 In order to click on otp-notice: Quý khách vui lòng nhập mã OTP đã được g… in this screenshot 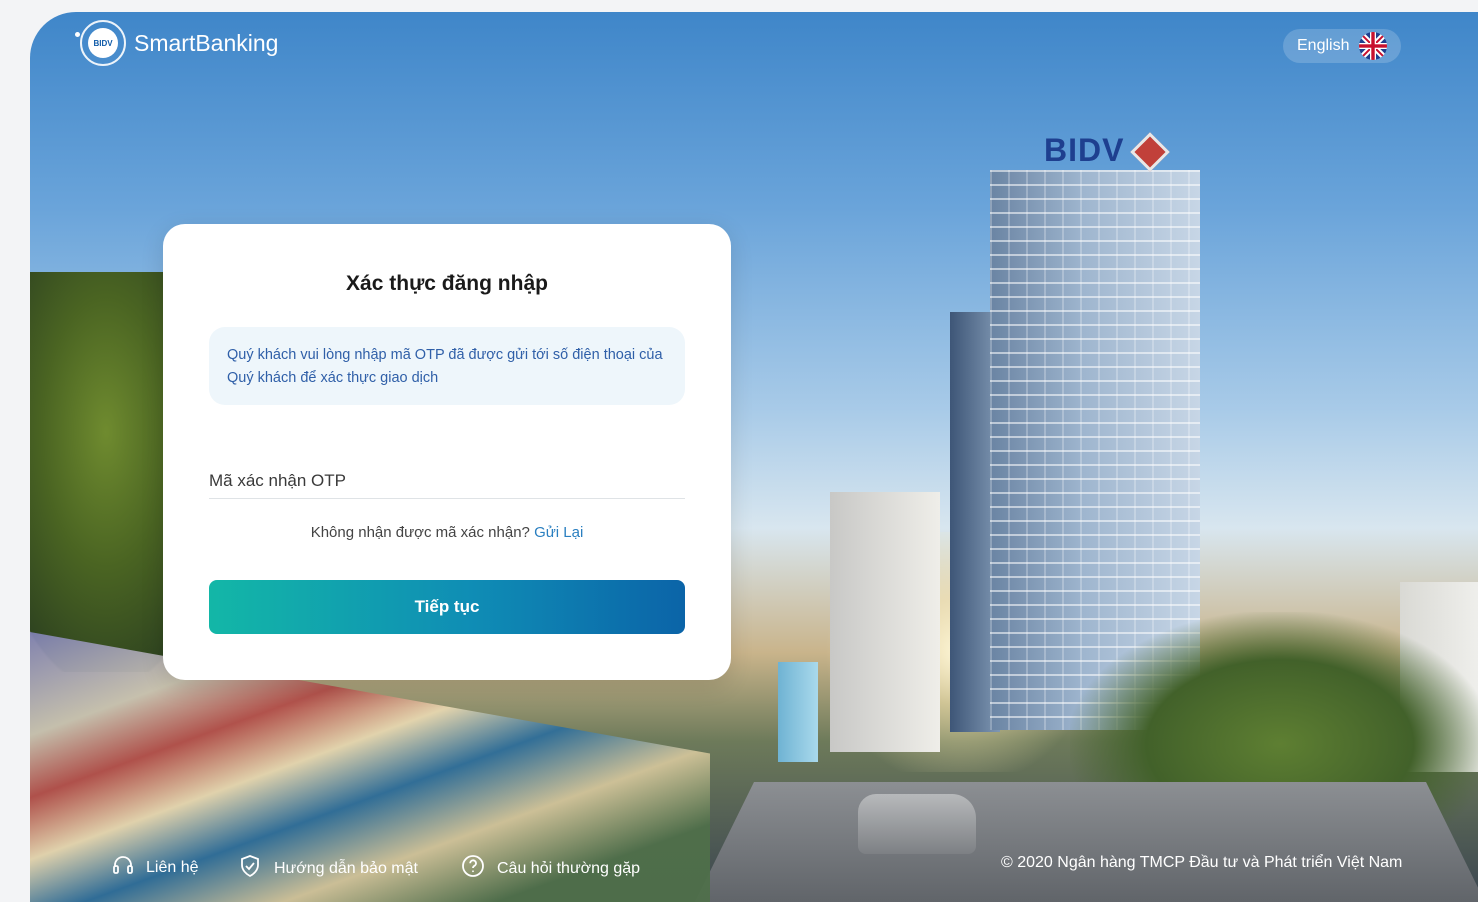, I will do `click(447, 366)`.